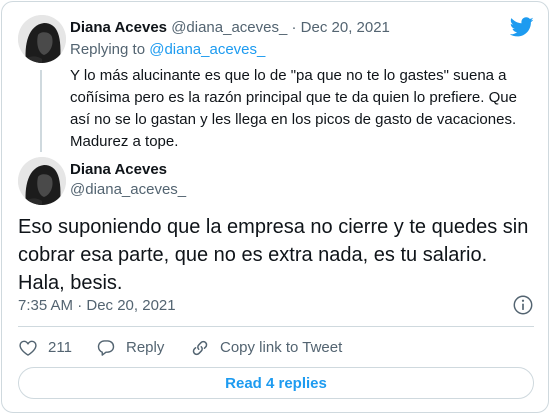  Describe the element at coordinates (28, 348) in the screenshot. I see `heart-icon` at that location.